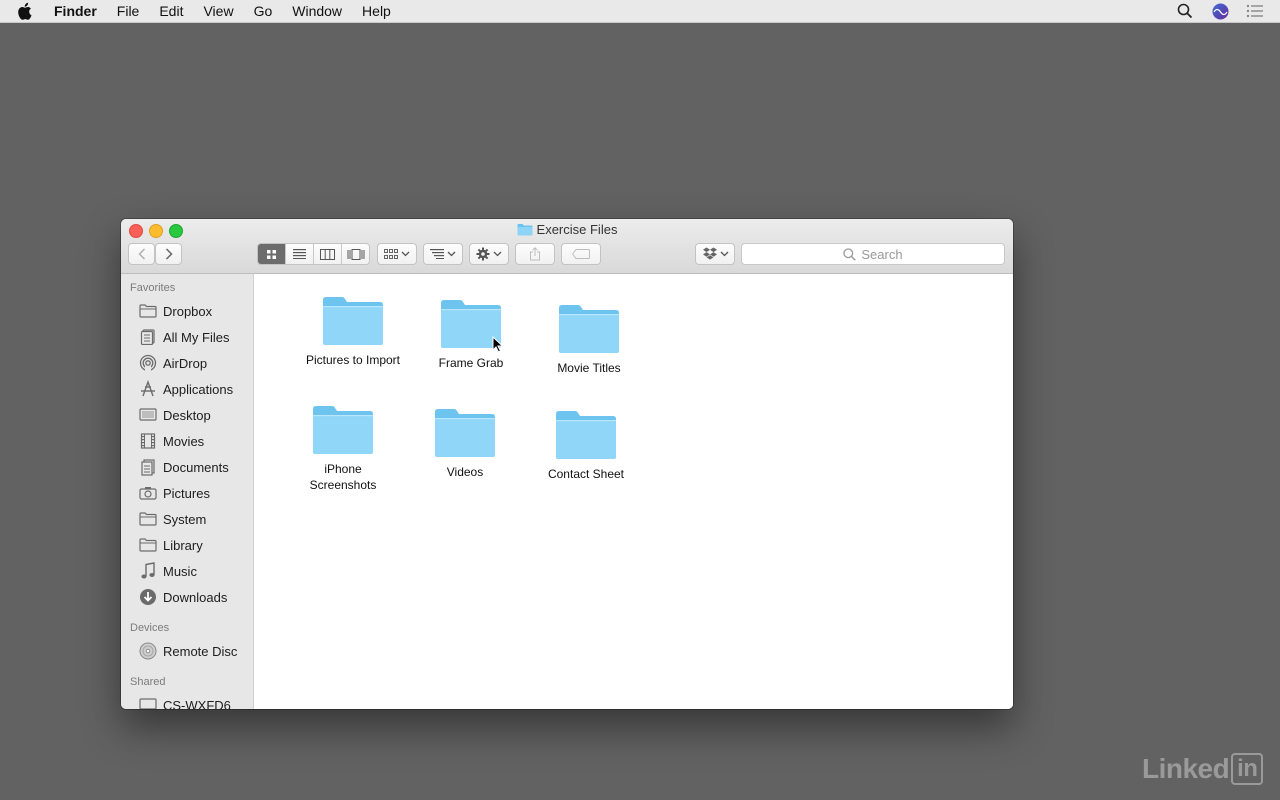 This screenshot has height=800, width=1280. I want to click on cover-flow-button, so click(355, 254).